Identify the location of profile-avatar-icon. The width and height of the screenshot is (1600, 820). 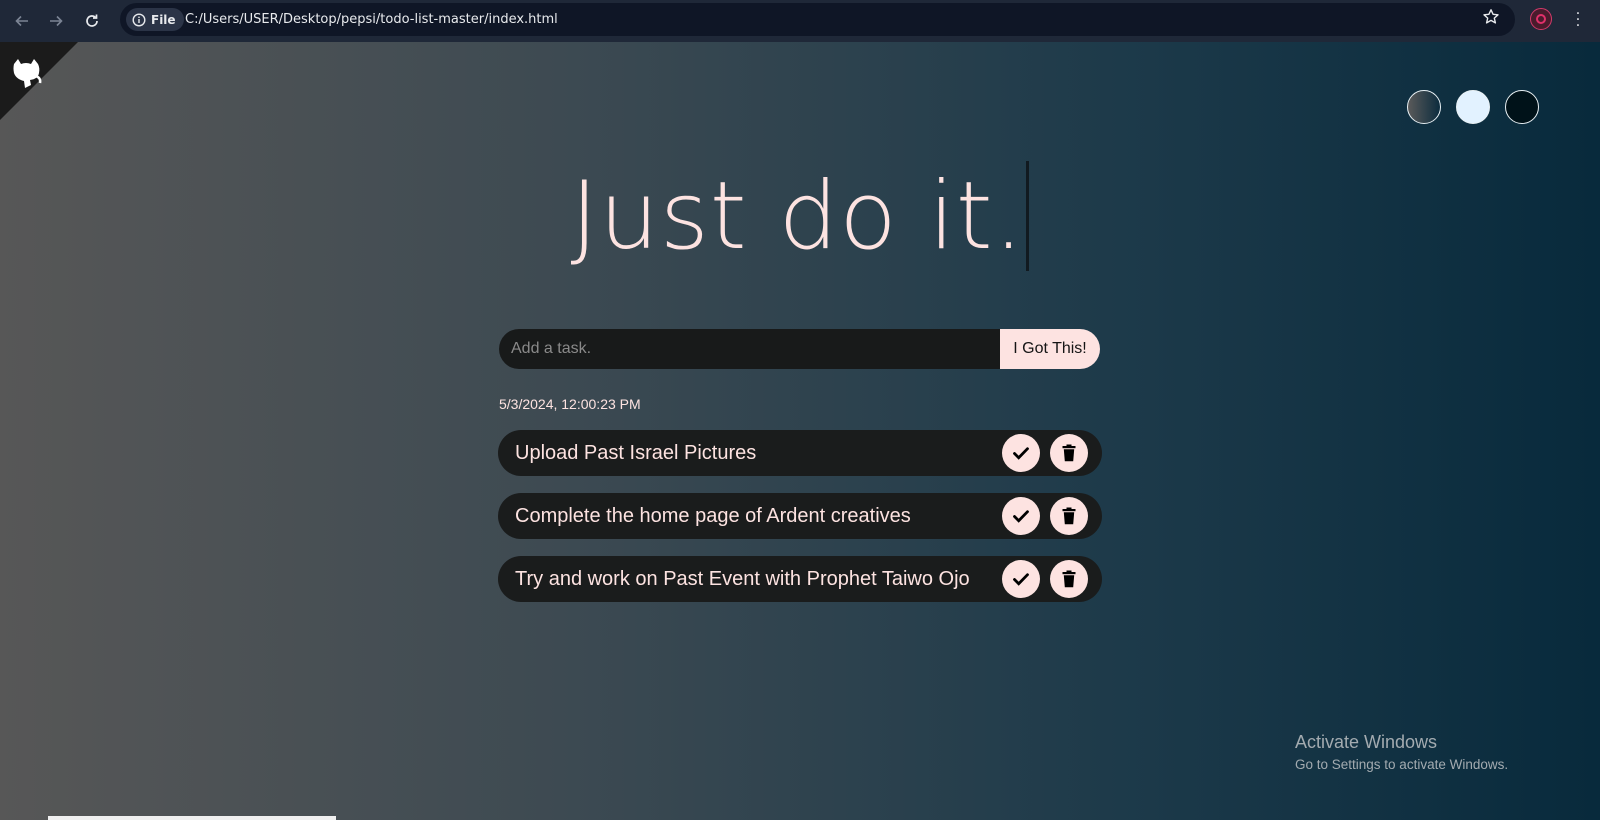
(1541, 19).